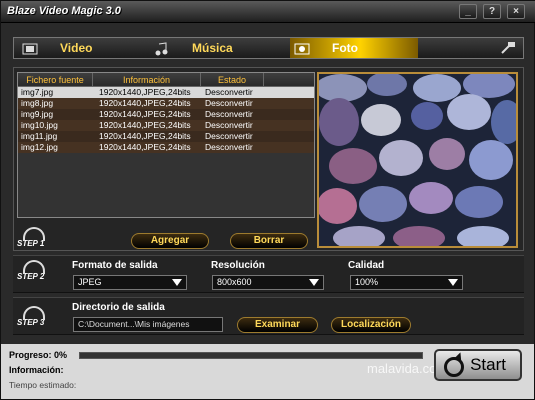 This screenshot has height=400, width=535. I want to click on cell-file: img10.jpg, so click(39, 125).